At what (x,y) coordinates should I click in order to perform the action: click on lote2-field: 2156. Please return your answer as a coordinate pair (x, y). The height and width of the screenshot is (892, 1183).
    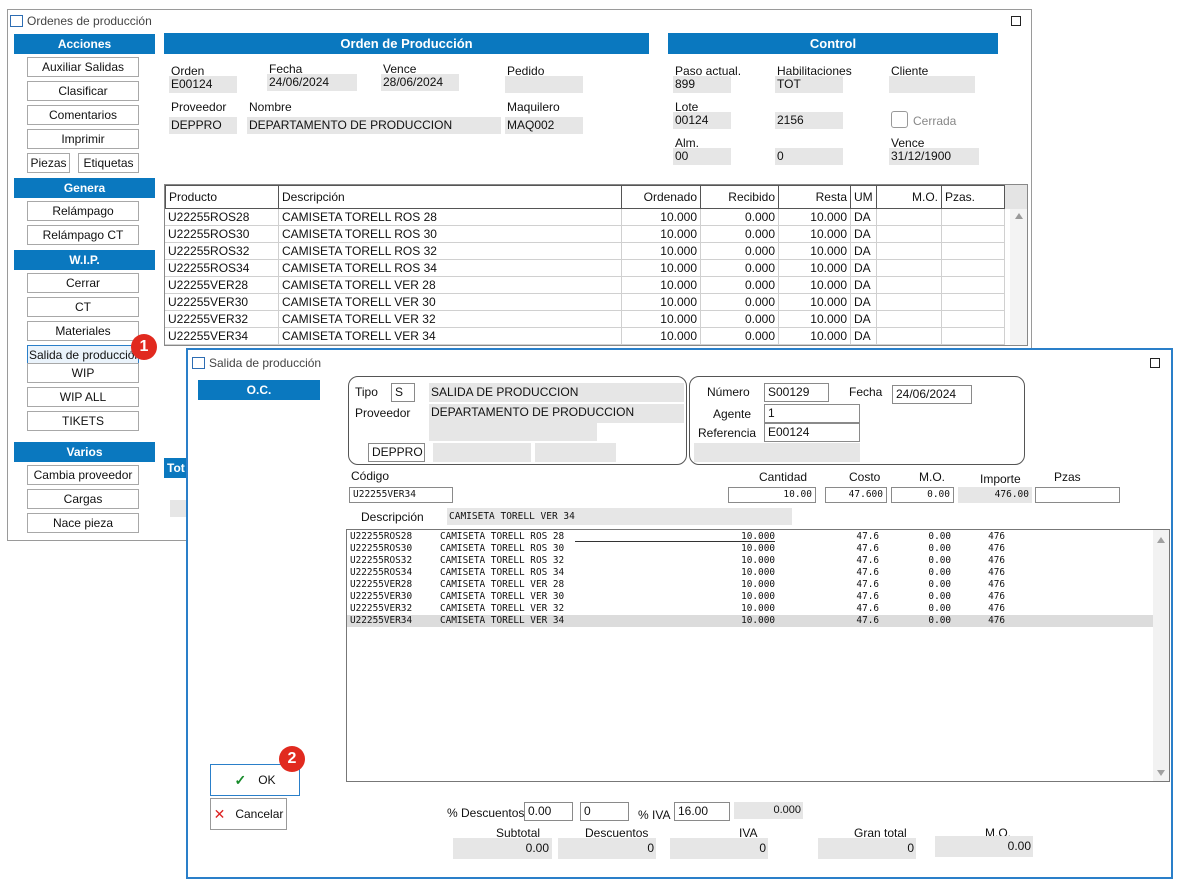
    Looking at the image, I should click on (809, 120).